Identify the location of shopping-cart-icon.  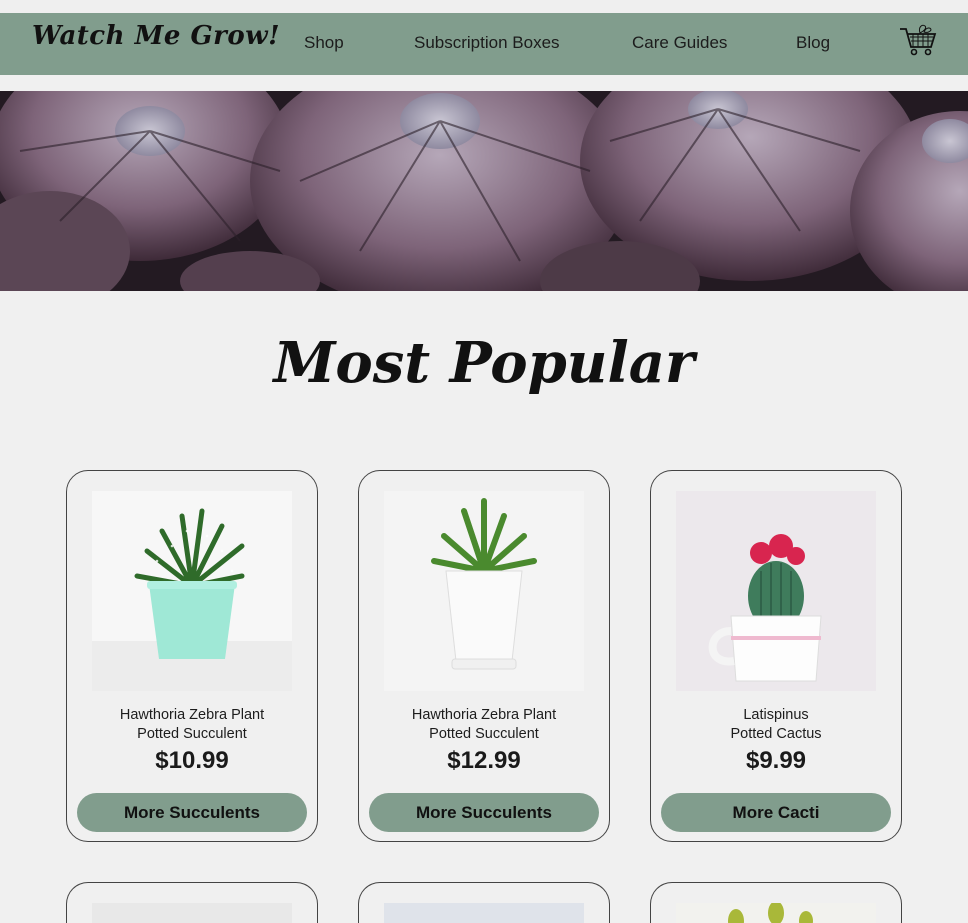
(918, 41).